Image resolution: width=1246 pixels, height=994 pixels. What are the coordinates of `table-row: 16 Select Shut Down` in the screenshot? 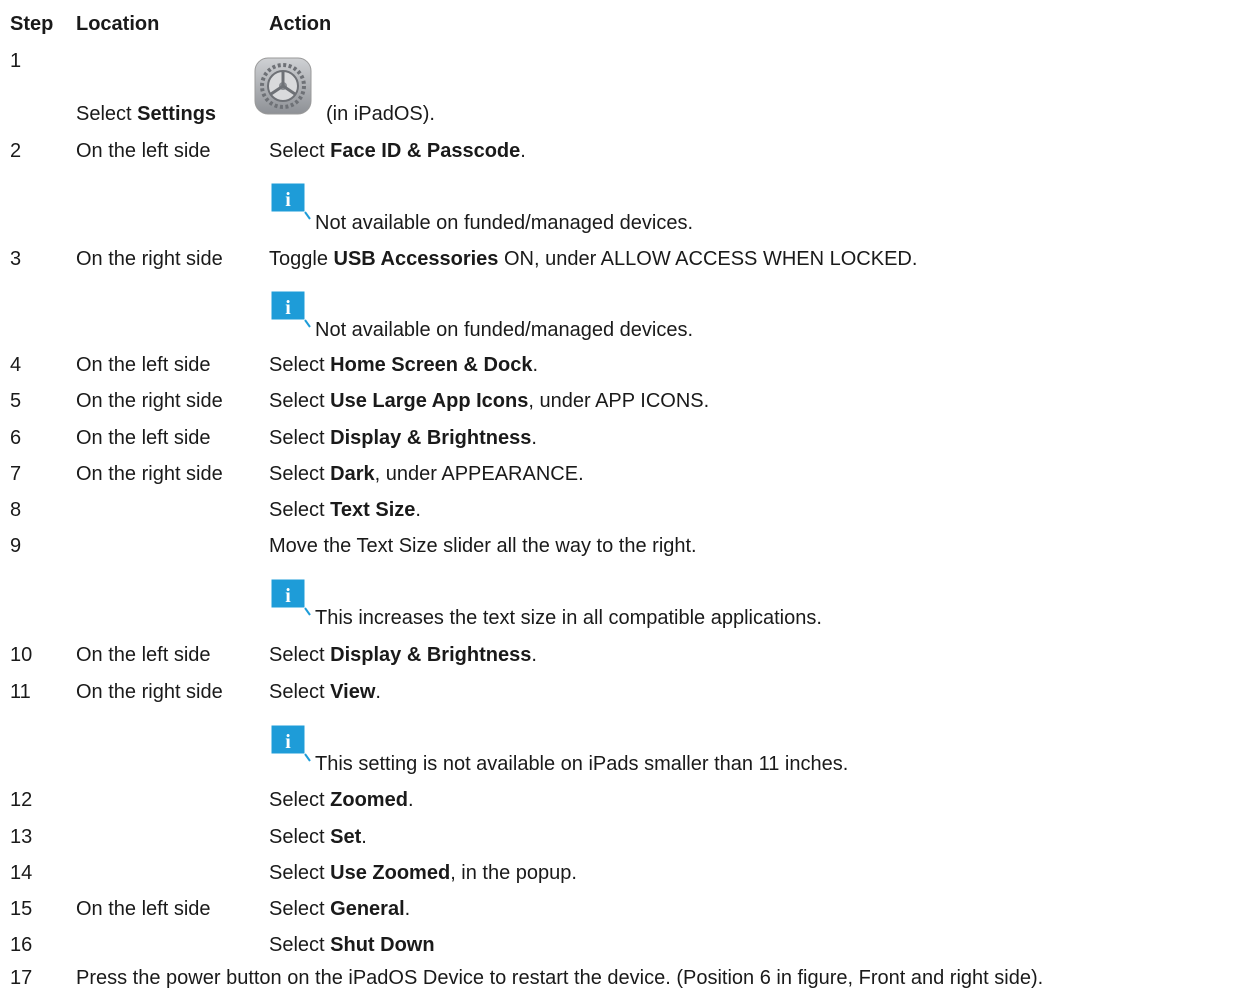 It's located at (623, 945).